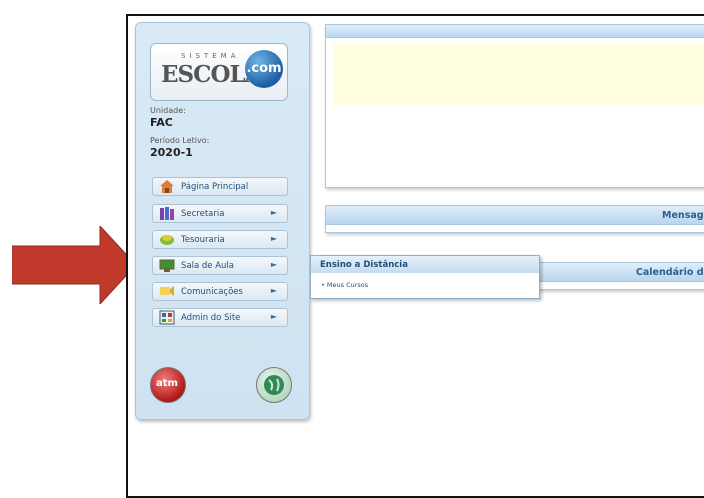 The width and height of the screenshot is (704, 498). I want to click on sidebar-item-label: Admin do Site, so click(211, 318).